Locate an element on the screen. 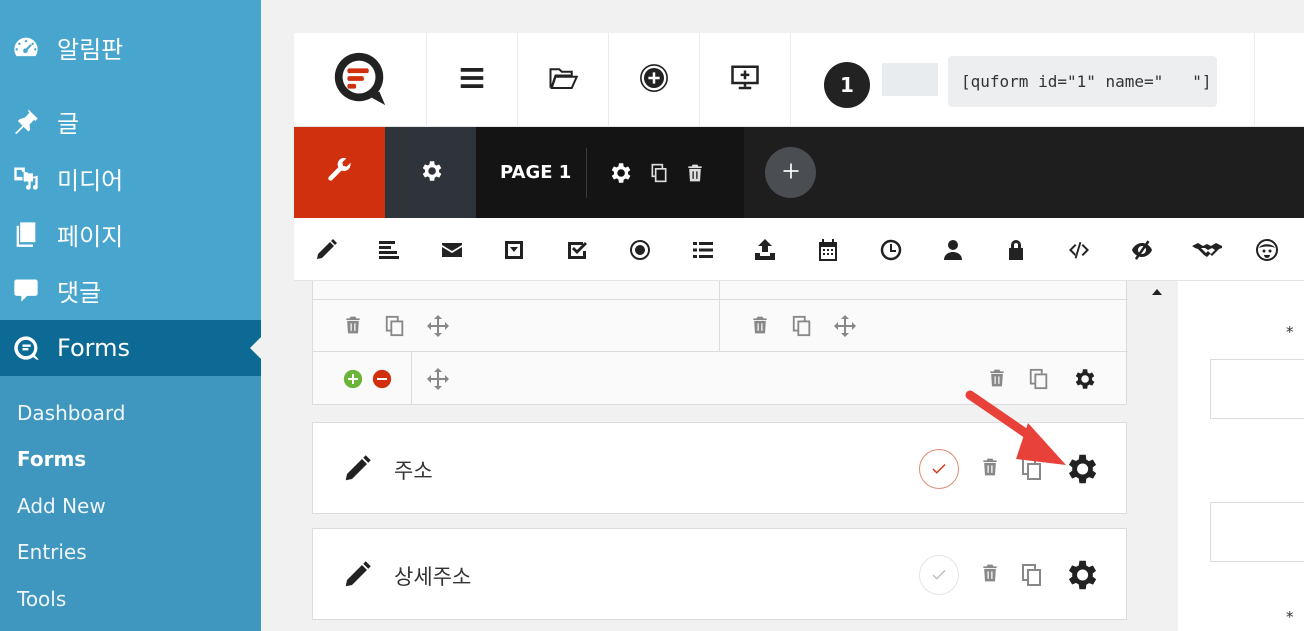 Image resolution: width=1304 pixels, height=631 pixels. page-gear-icon is located at coordinates (620, 173).